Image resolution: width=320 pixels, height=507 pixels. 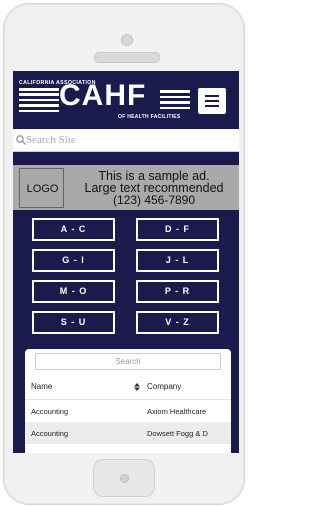 What do you see at coordinates (177, 229) in the screenshot?
I see `alpha-button-d-f: D - F` at bounding box center [177, 229].